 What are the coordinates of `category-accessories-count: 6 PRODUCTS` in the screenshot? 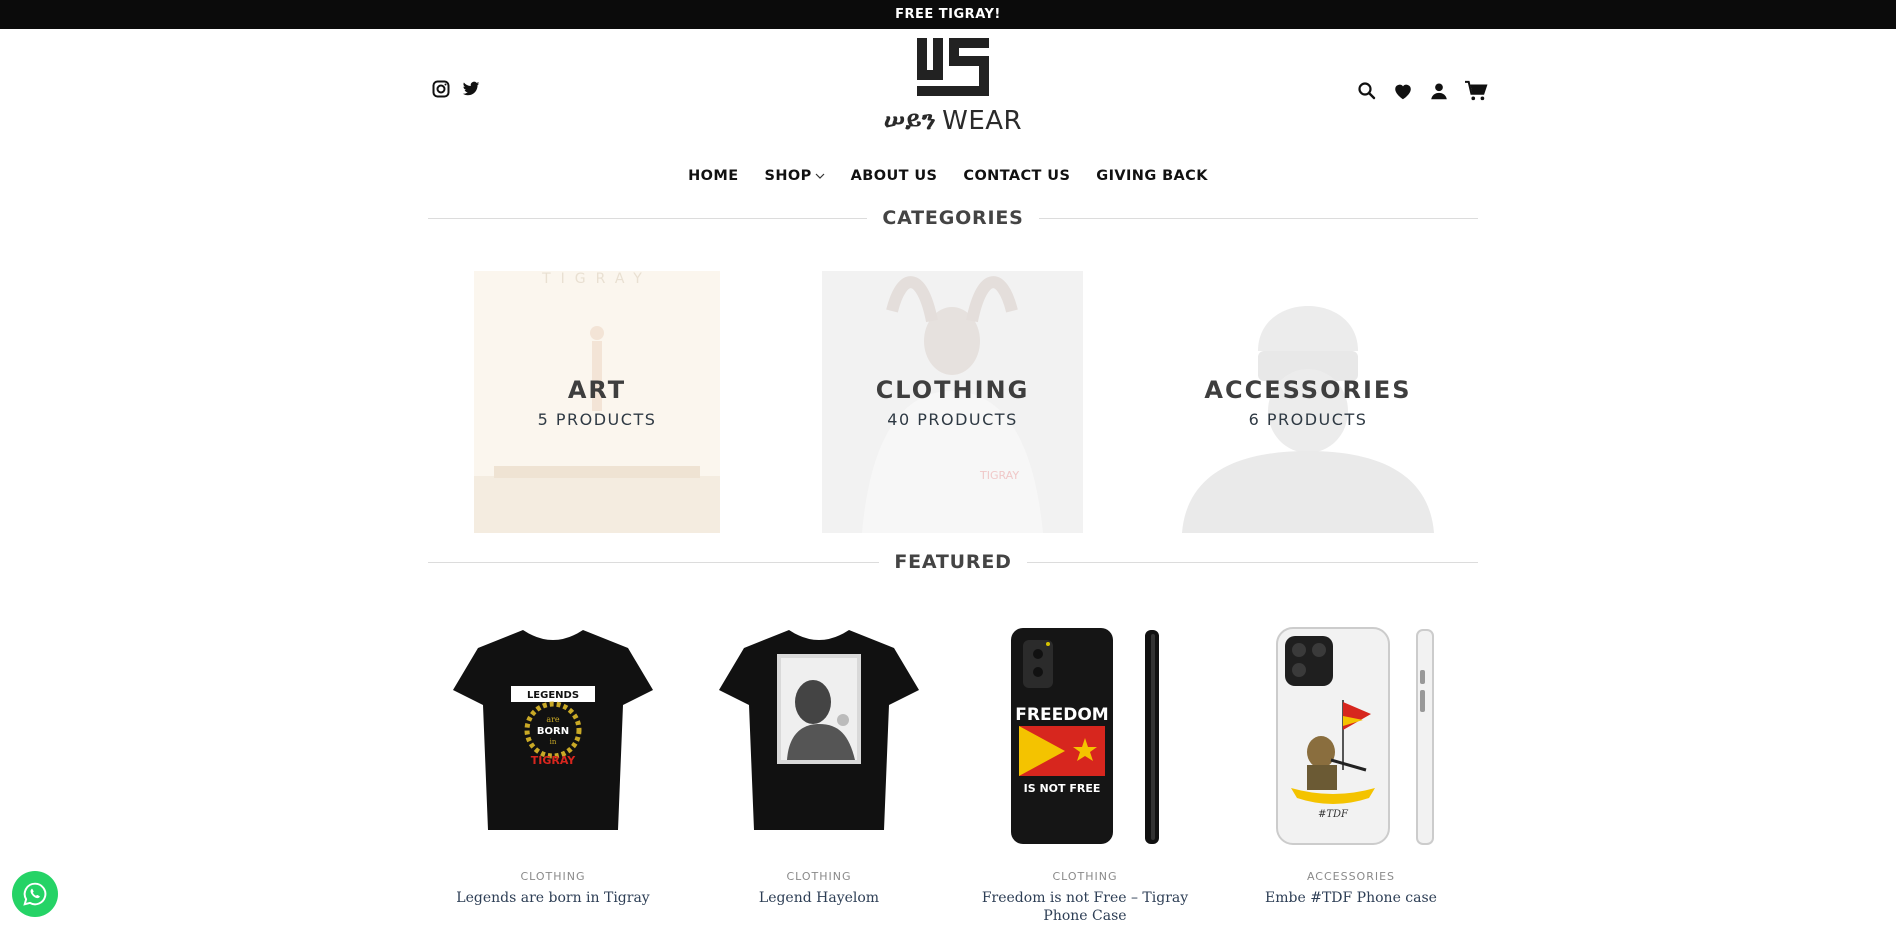 It's located at (1308, 419).